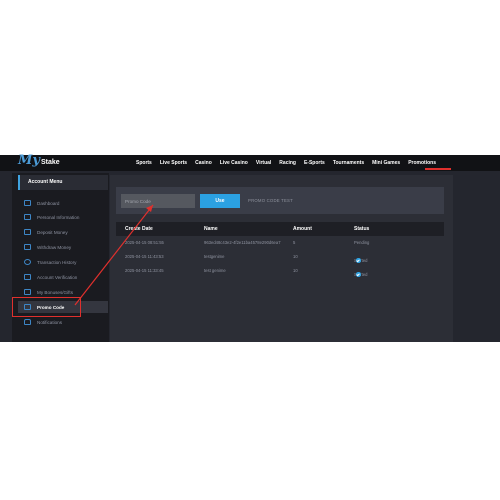 The height and width of the screenshot is (500, 500). What do you see at coordinates (54, 247) in the screenshot?
I see `sidebar-item-label: Withdraw Money` at bounding box center [54, 247].